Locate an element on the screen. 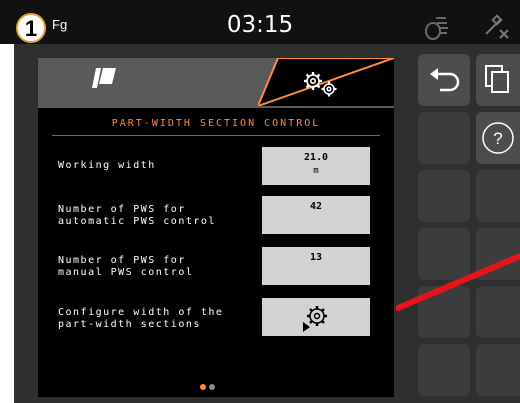  wheel-icon is located at coordinates (436, 28).